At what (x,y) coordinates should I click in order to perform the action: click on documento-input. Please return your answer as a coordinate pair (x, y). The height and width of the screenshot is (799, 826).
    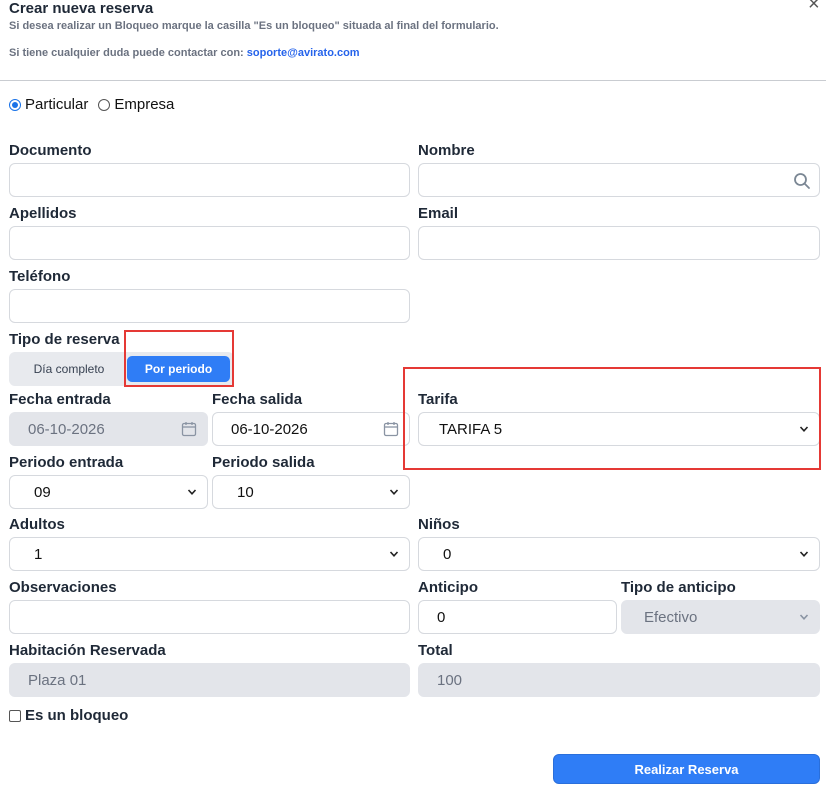
    Looking at the image, I should click on (209, 180).